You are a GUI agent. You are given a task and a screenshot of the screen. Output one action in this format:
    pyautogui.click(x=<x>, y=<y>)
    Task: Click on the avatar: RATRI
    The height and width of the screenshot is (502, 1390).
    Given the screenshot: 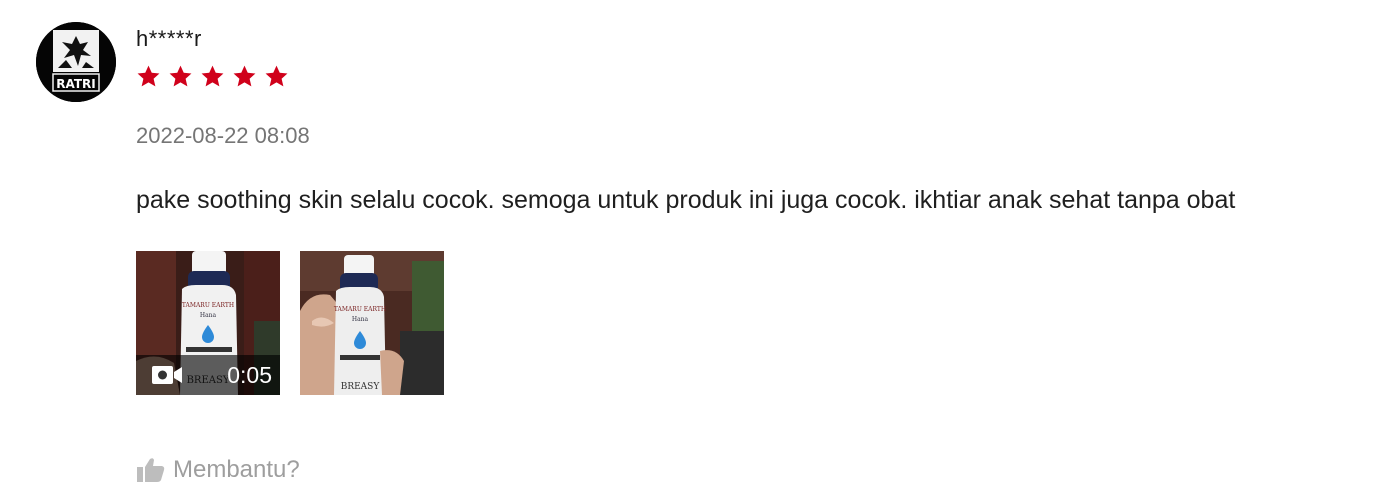 What is the action you would take?
    pyautogui.click(x=76, y=62)
    